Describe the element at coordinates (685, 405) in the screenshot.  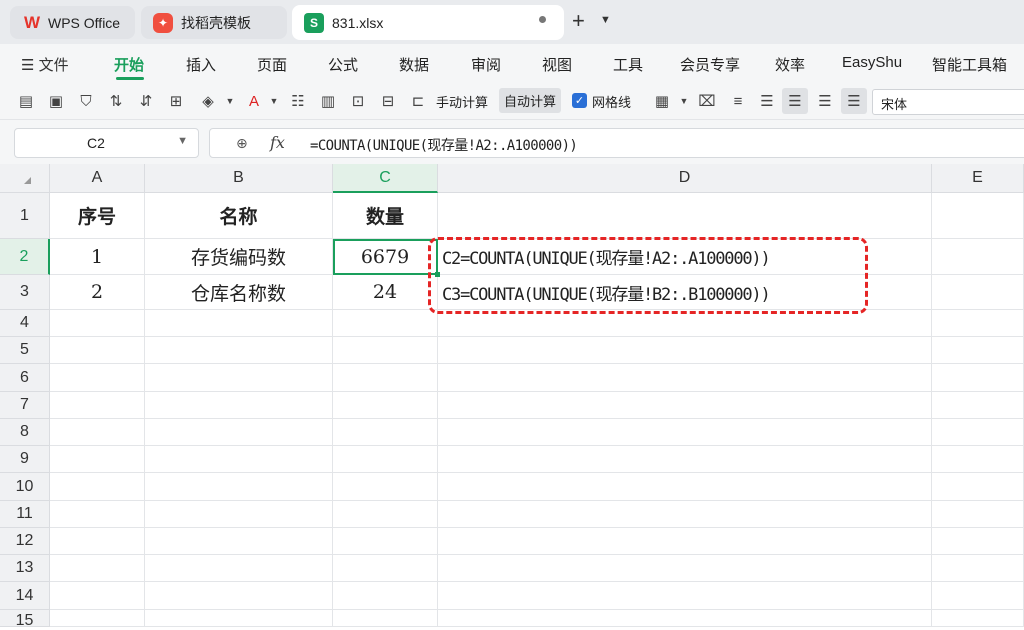
I see `cell-d7` at that location.